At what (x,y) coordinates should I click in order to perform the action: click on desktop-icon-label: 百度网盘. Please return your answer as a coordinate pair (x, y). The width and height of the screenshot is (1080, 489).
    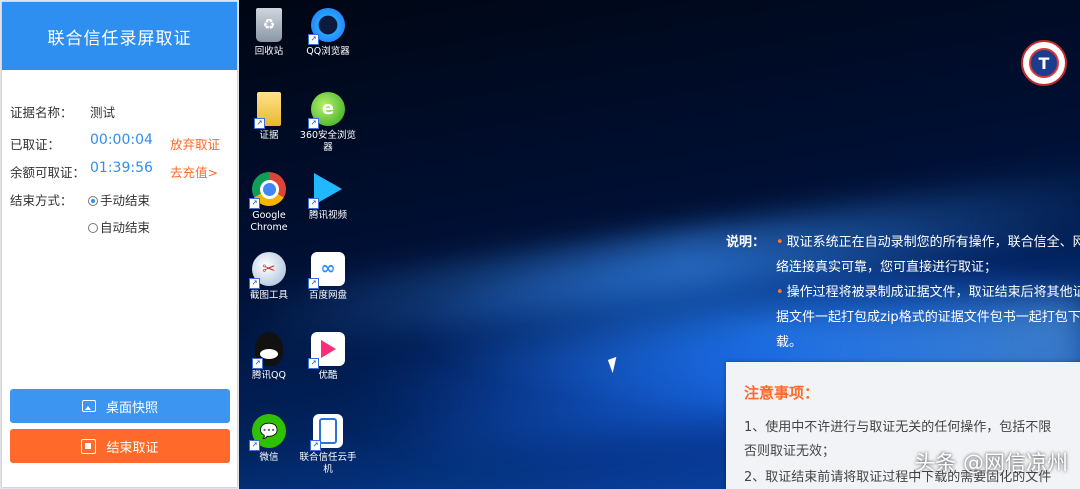
    Looking at the image, I should click on (327, 295).